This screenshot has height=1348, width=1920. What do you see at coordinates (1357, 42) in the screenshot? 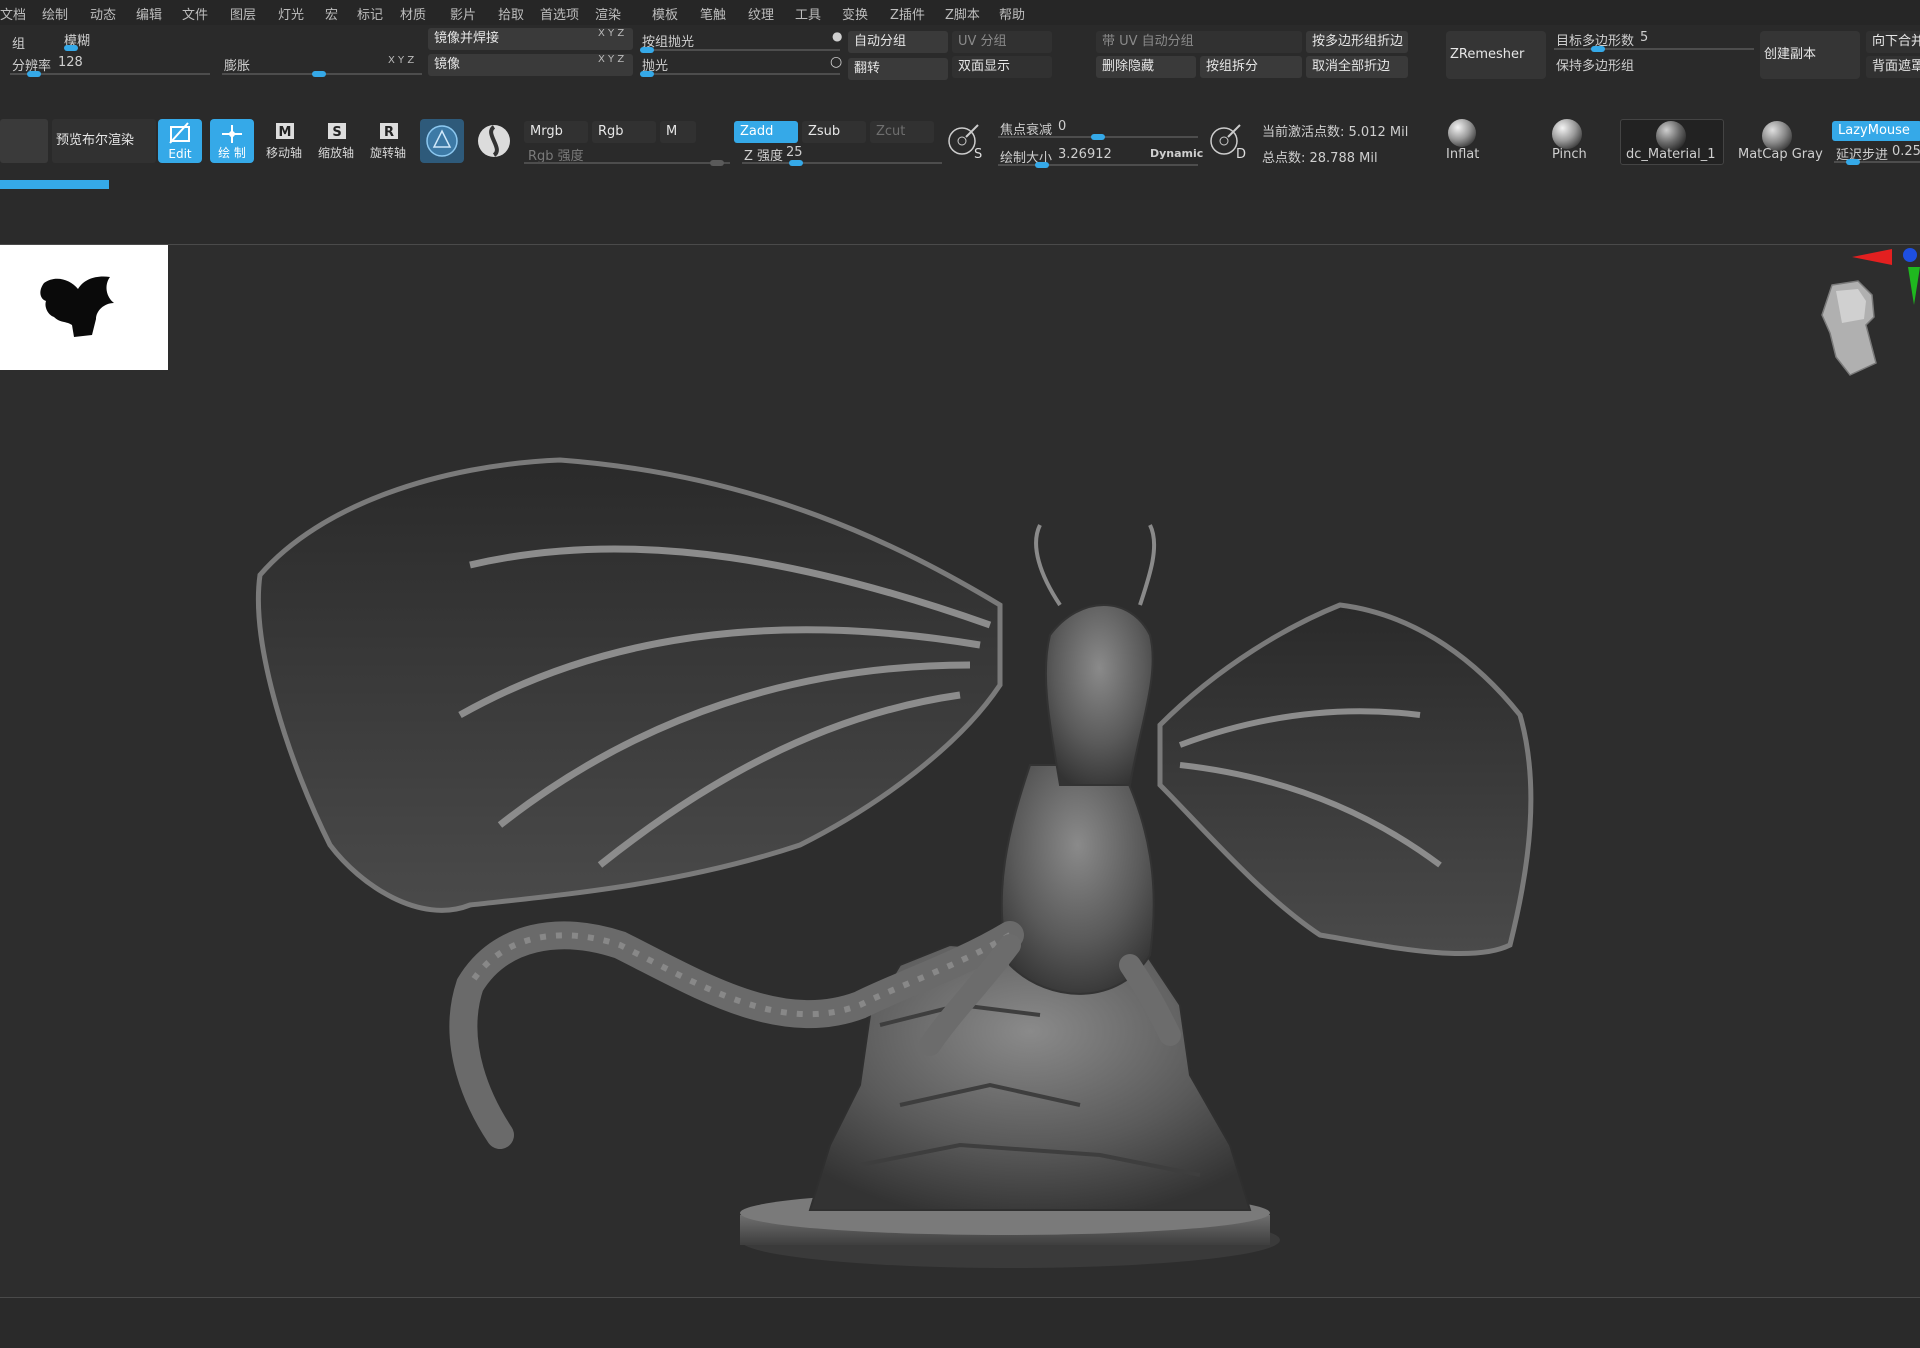
I see `crease-pg-button: 按多边形组折边` at bounding box center [1357, 42].